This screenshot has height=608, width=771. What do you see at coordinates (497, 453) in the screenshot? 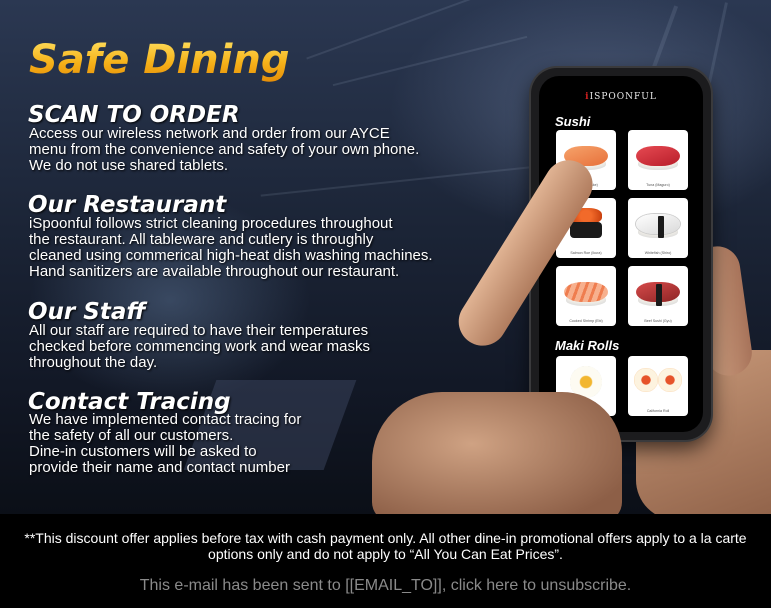
I see `hand-fist` at bounding box center [497, 453].